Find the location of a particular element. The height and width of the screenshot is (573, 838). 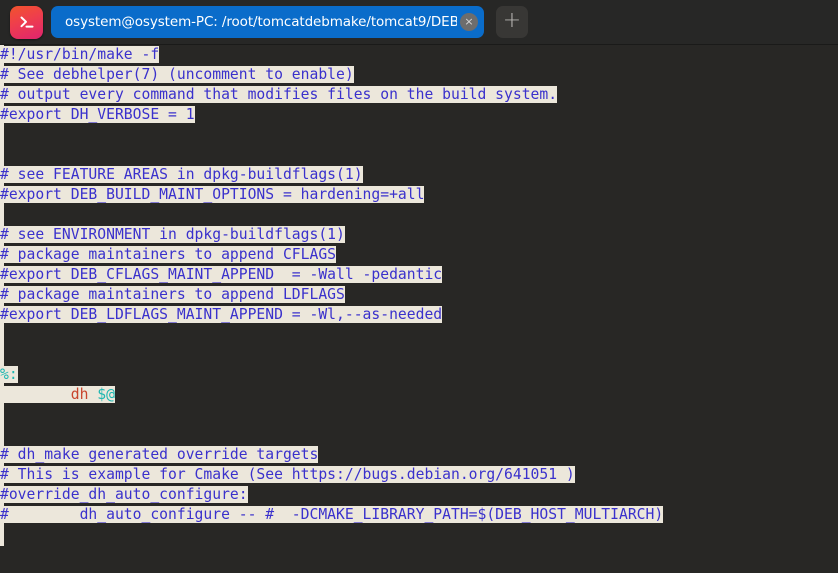

terminal-line: %: is located at coordinates (419, 375).